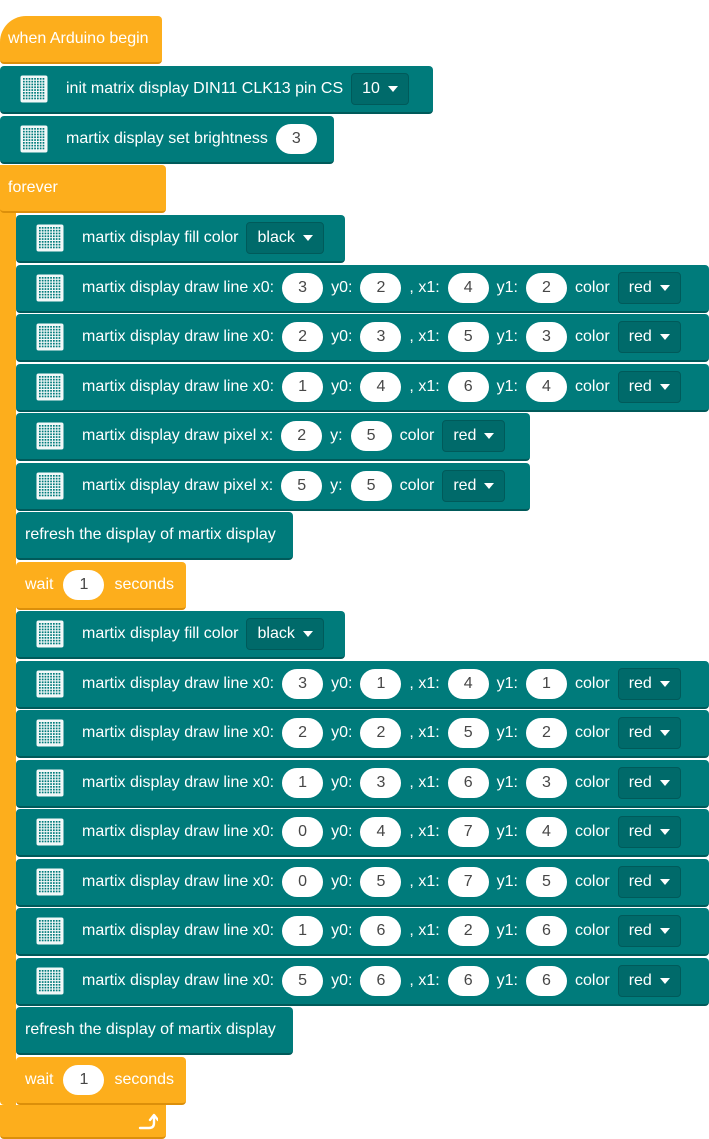 Image resolution: width=709 pixels, height=1139 pixels. Describe the element at coordinates (273, 437) in the screenshot. I see `draw-pixel-block: martix display draw pixel x: 2 y: 5 color red` at that location.